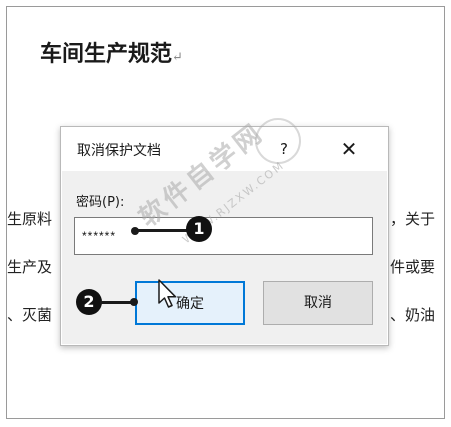 Image resolution: width=451 pixels, height=427 pixels. Describe the element at coordinates (177, 57) in the screenshot. I see `paragraph-mark-icon: ↵` at that location.